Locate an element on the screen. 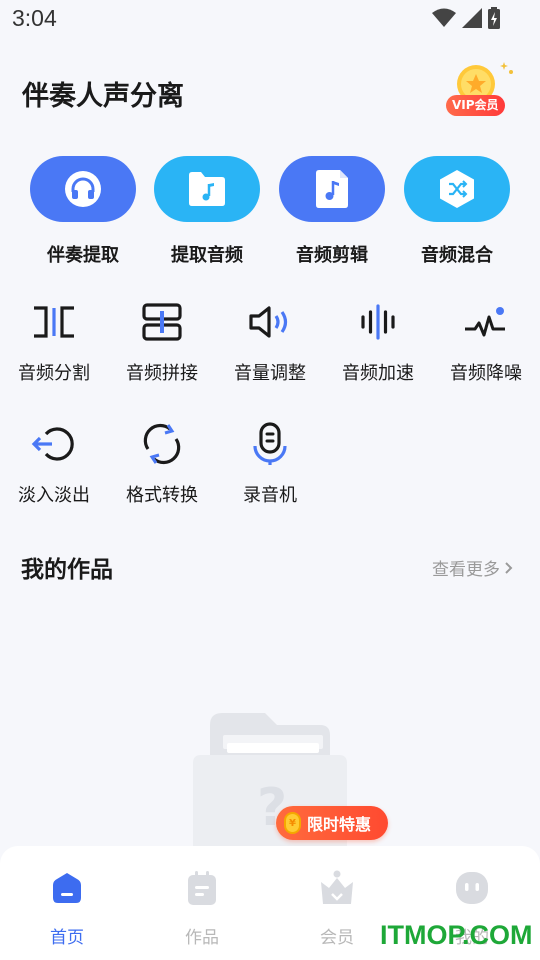  nav-works: 作品 is located at coordinates (202, 909).